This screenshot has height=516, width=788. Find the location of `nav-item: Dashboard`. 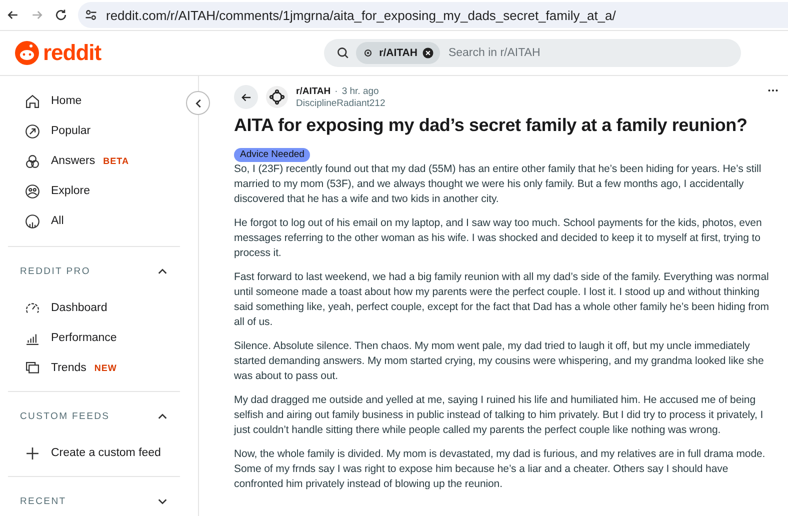

nav-item: Dashboard is located at coordinates (94, 308).